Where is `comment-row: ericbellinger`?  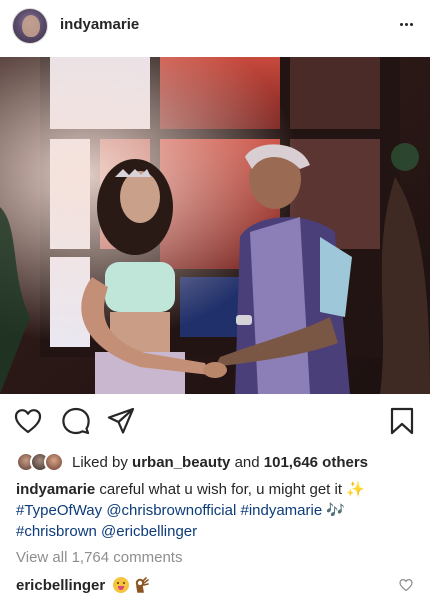 comment-row: ericbellinger is located at coordinates (83, 585).